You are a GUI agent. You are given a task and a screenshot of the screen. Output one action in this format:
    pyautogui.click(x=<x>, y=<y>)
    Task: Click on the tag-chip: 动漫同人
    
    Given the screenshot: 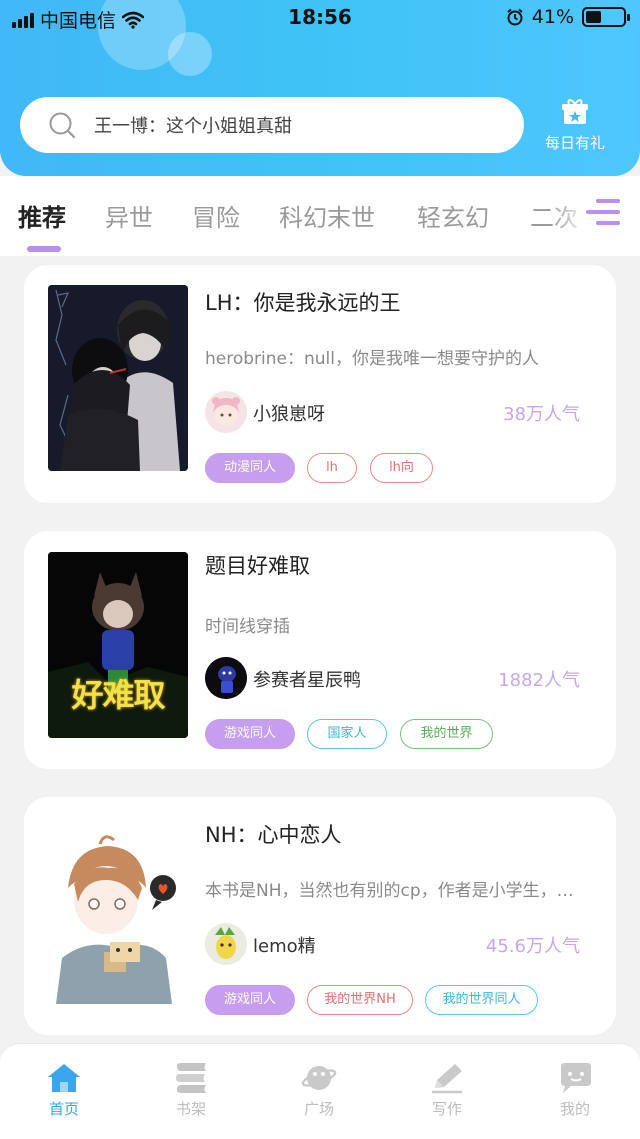 What is the action you would take?
    pyautogui.click(x=250, y=468)
    